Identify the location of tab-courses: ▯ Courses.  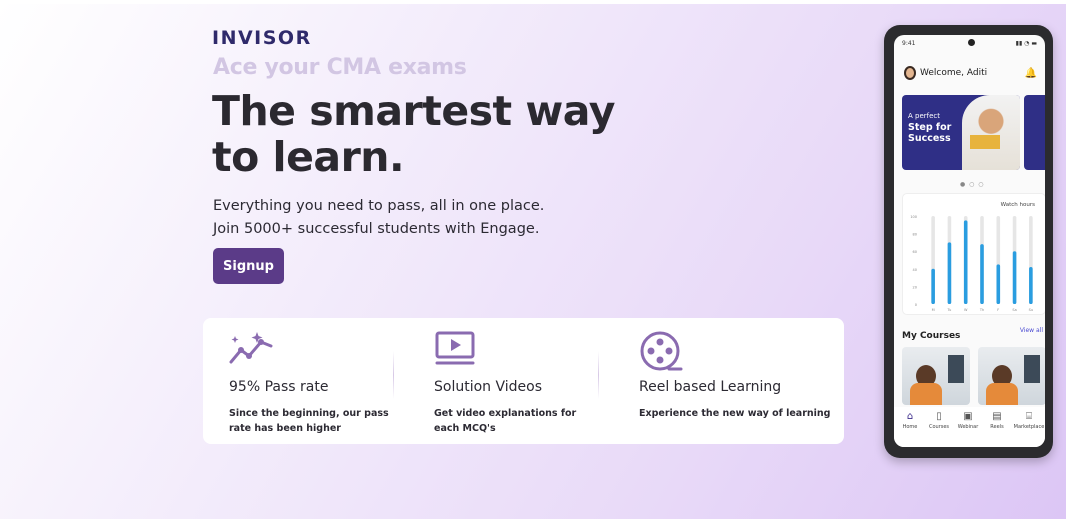
(939, 420).